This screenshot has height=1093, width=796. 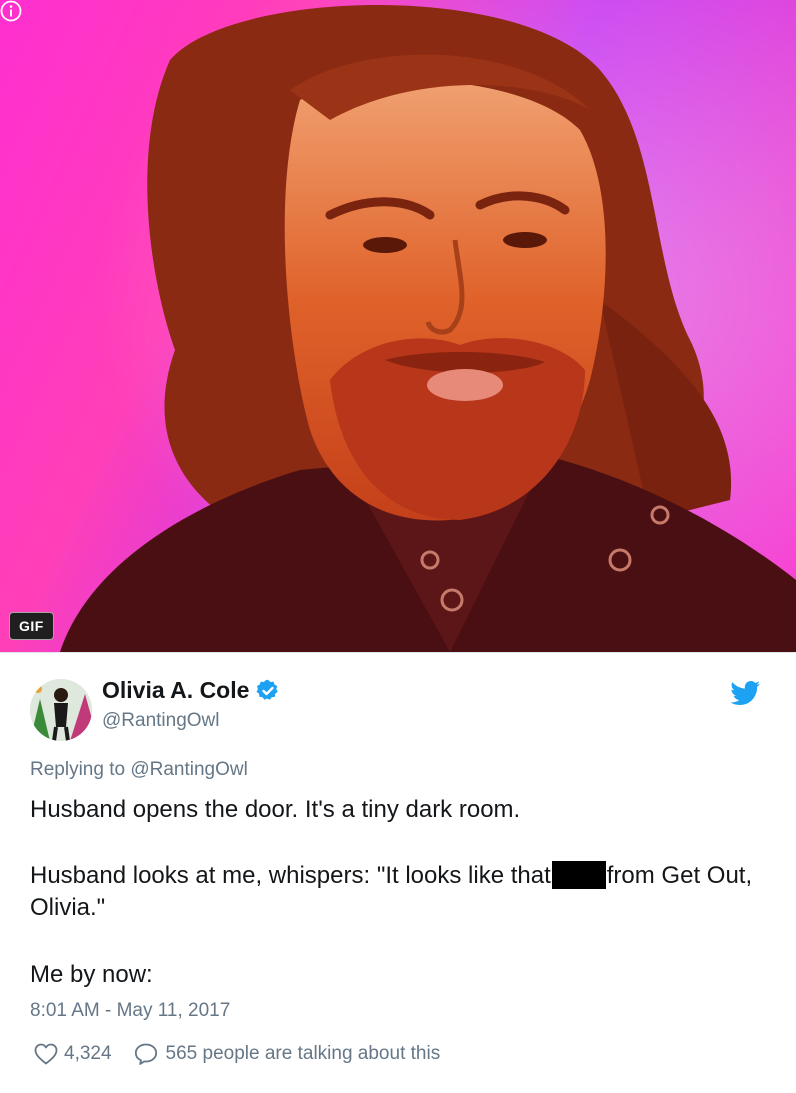 What do you see at coordinates (130, 1011) in the screenshot?
I see `timestamp: 8:01 AM - May 11, 2017` at bounding box center [130, 1011].